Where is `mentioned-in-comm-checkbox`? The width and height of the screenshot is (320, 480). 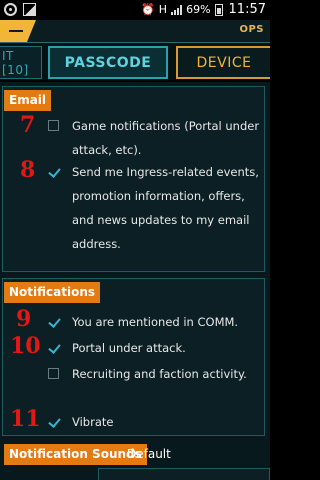 mentioned-in-comm-checkbox is located at coordinates (53, 321).